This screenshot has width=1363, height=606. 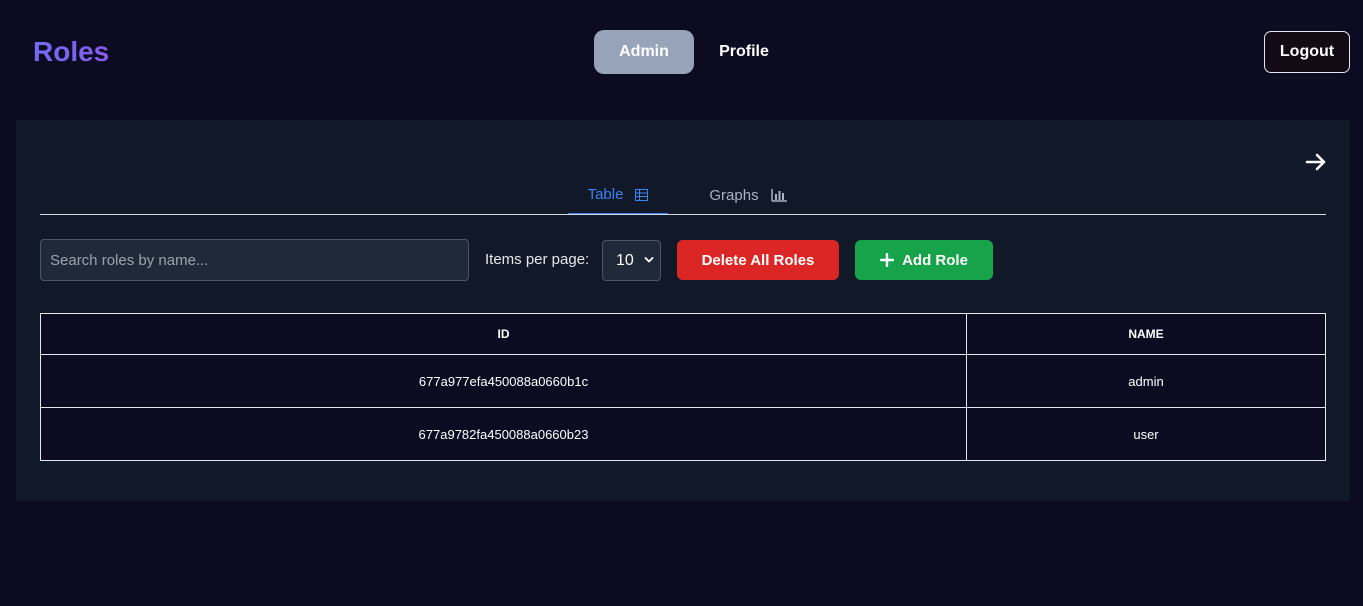 What do you see at coordinates (642, 194) in the screenshot?
I see `table-icon` at bounding box center [642, 194].